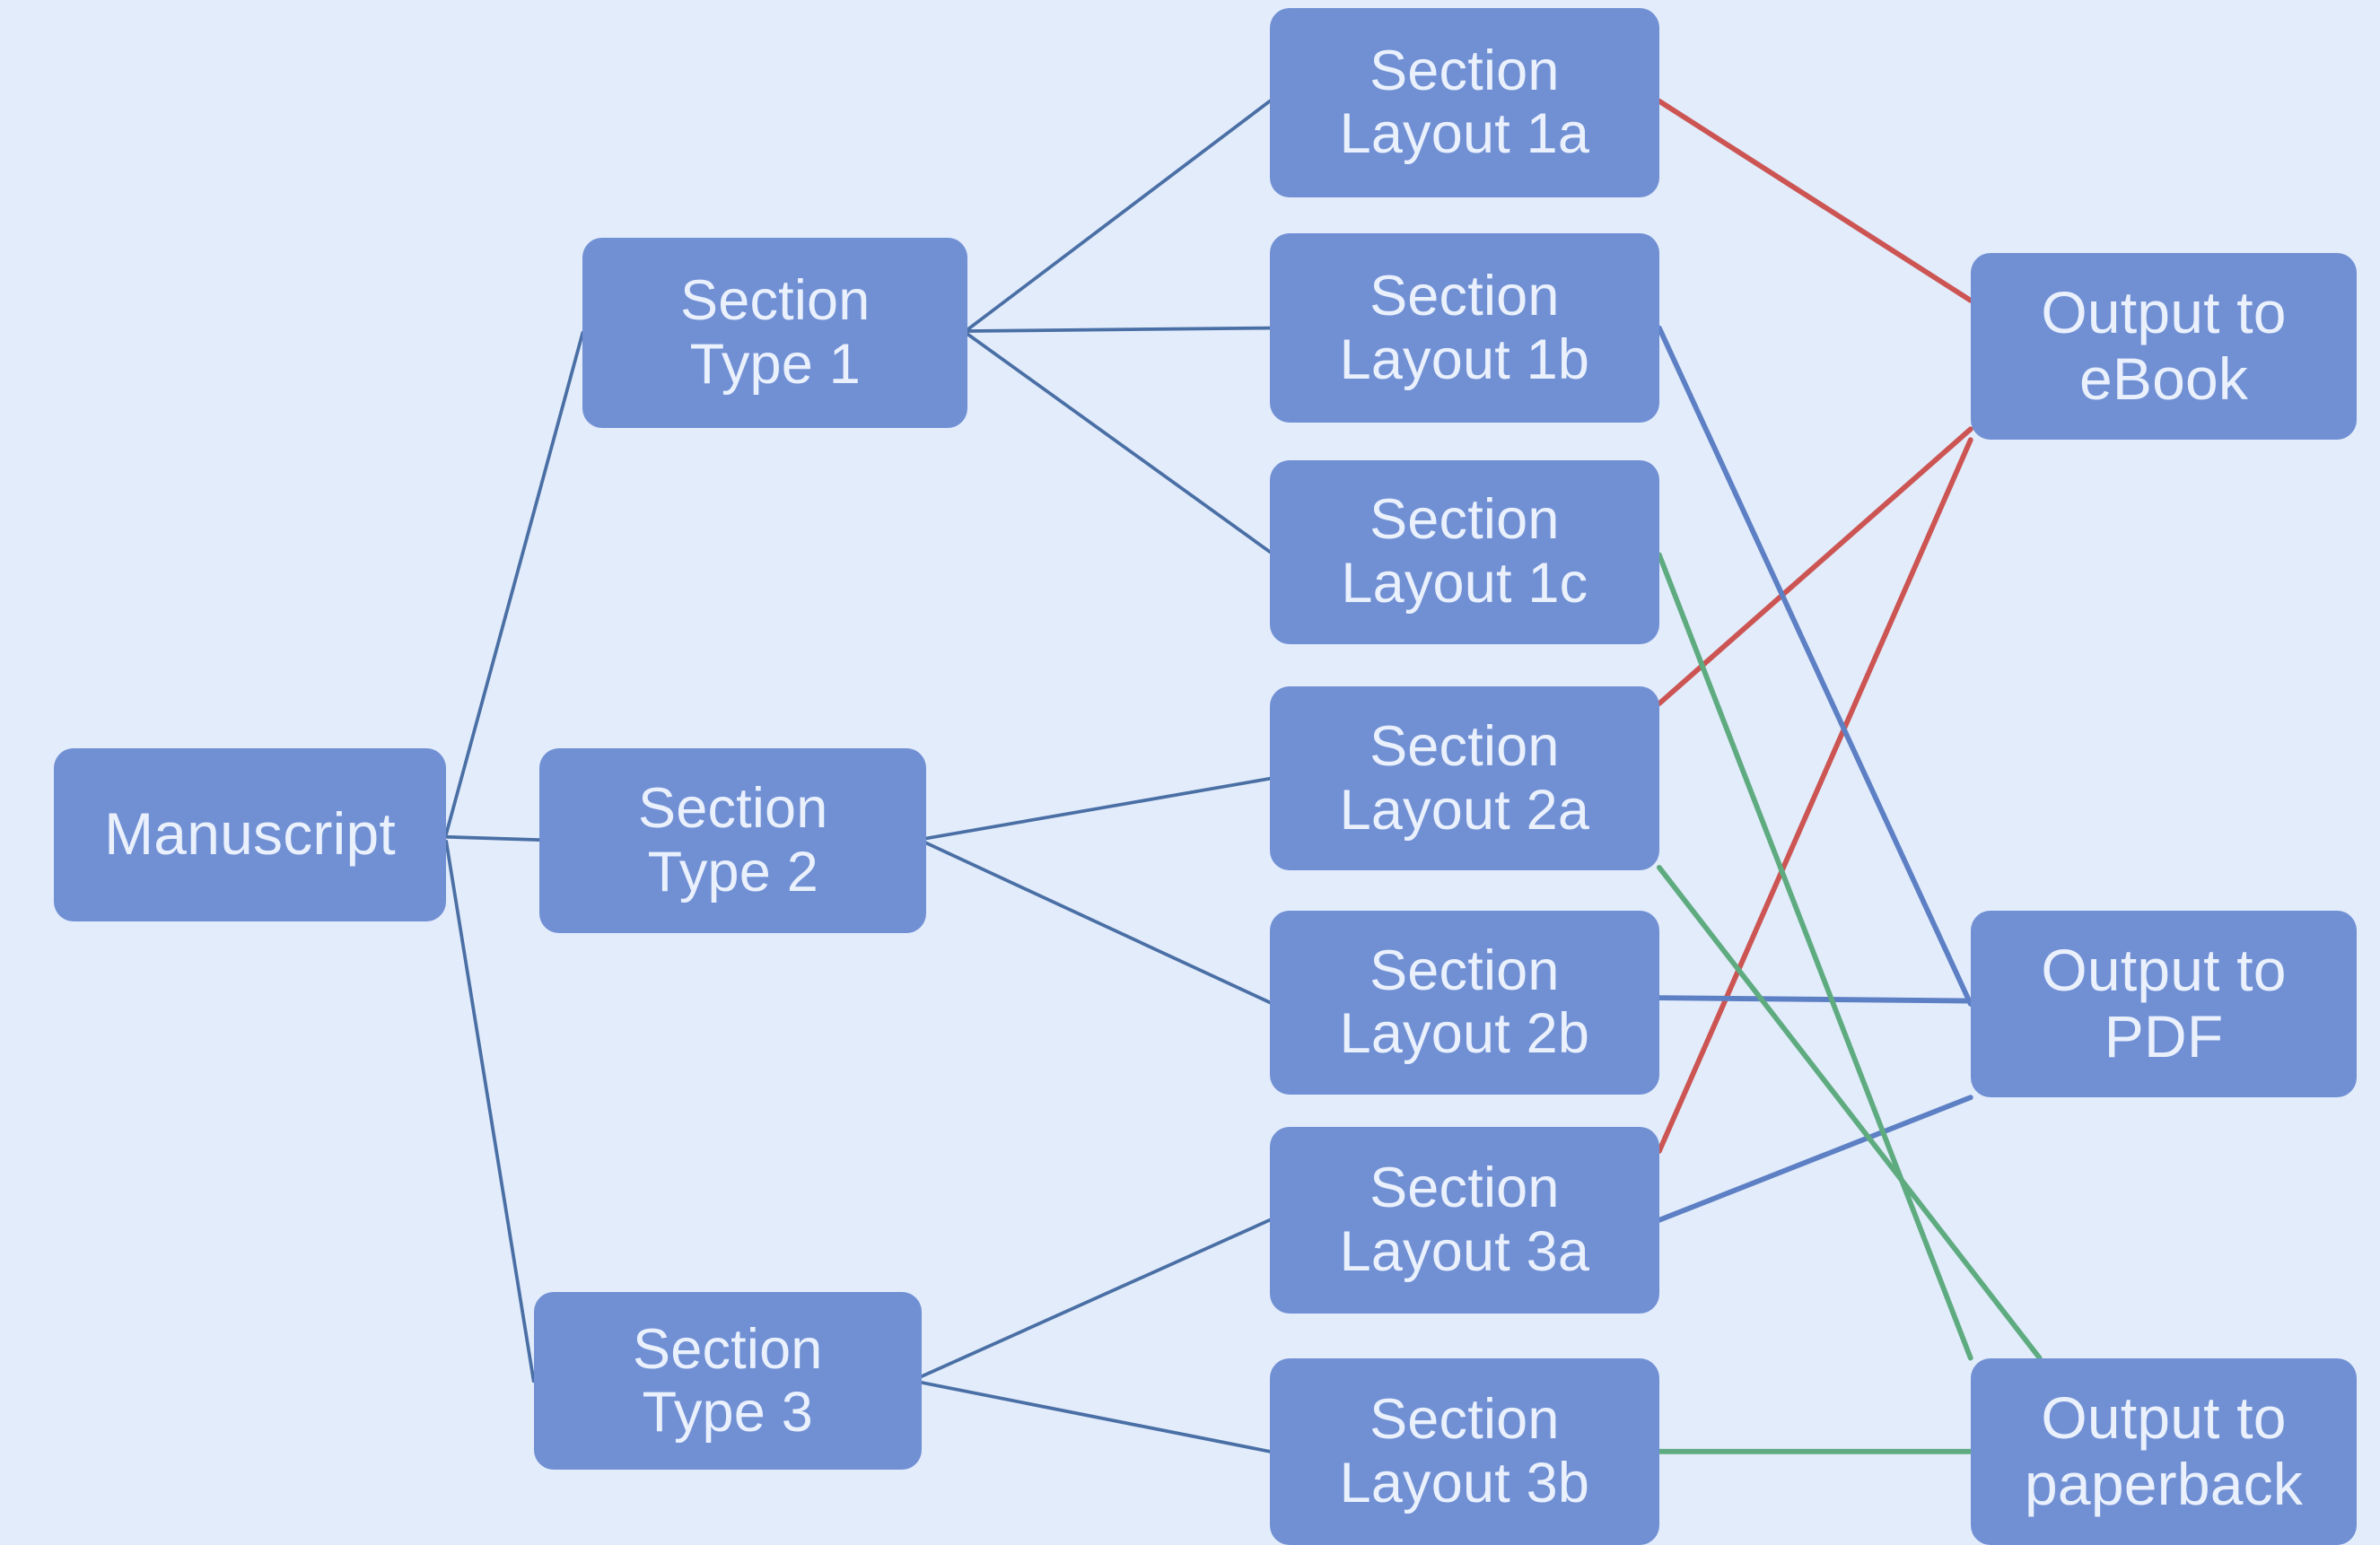 Image resolution: width=2380 pixels, height=1545 pixels. Describe the element at coordinates (1098, 923) in the screenshot. I see `edge-type2-to-layout2b` at that location.